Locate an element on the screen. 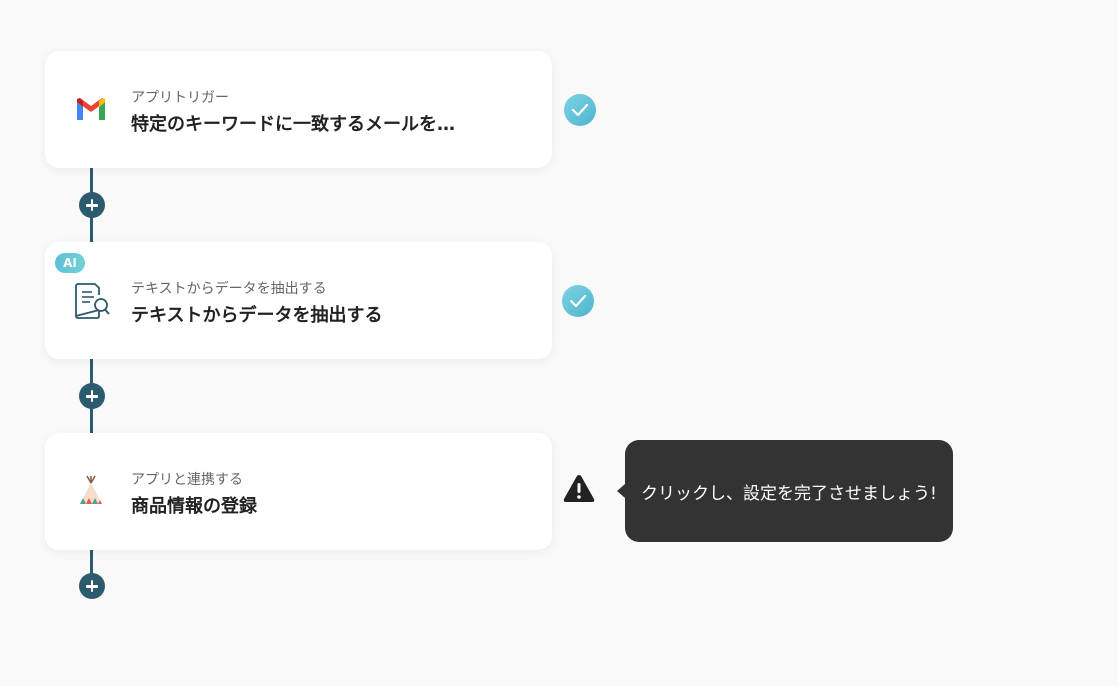 The image size is (1118, 686). warning-icon is located at coordinates (579, 489).